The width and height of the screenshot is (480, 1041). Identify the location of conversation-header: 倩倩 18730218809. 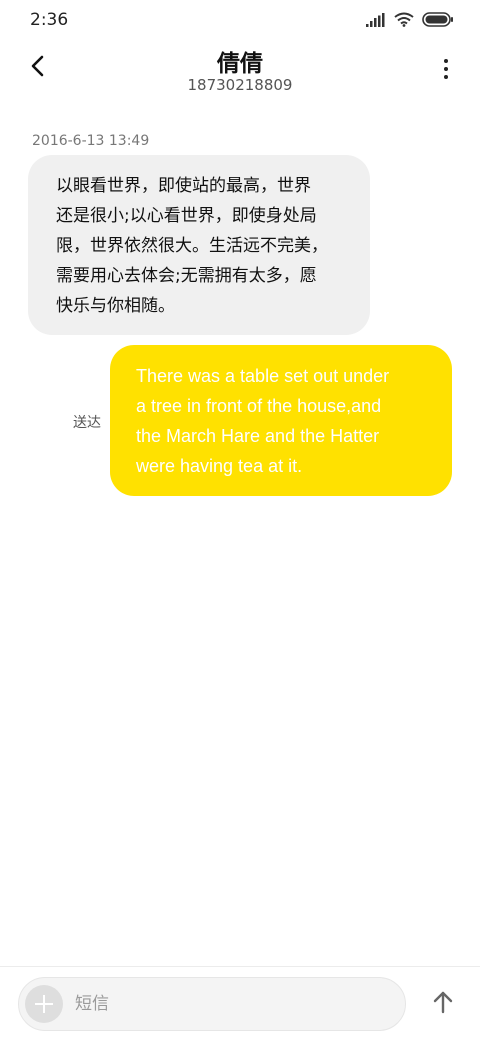
(240, 75).